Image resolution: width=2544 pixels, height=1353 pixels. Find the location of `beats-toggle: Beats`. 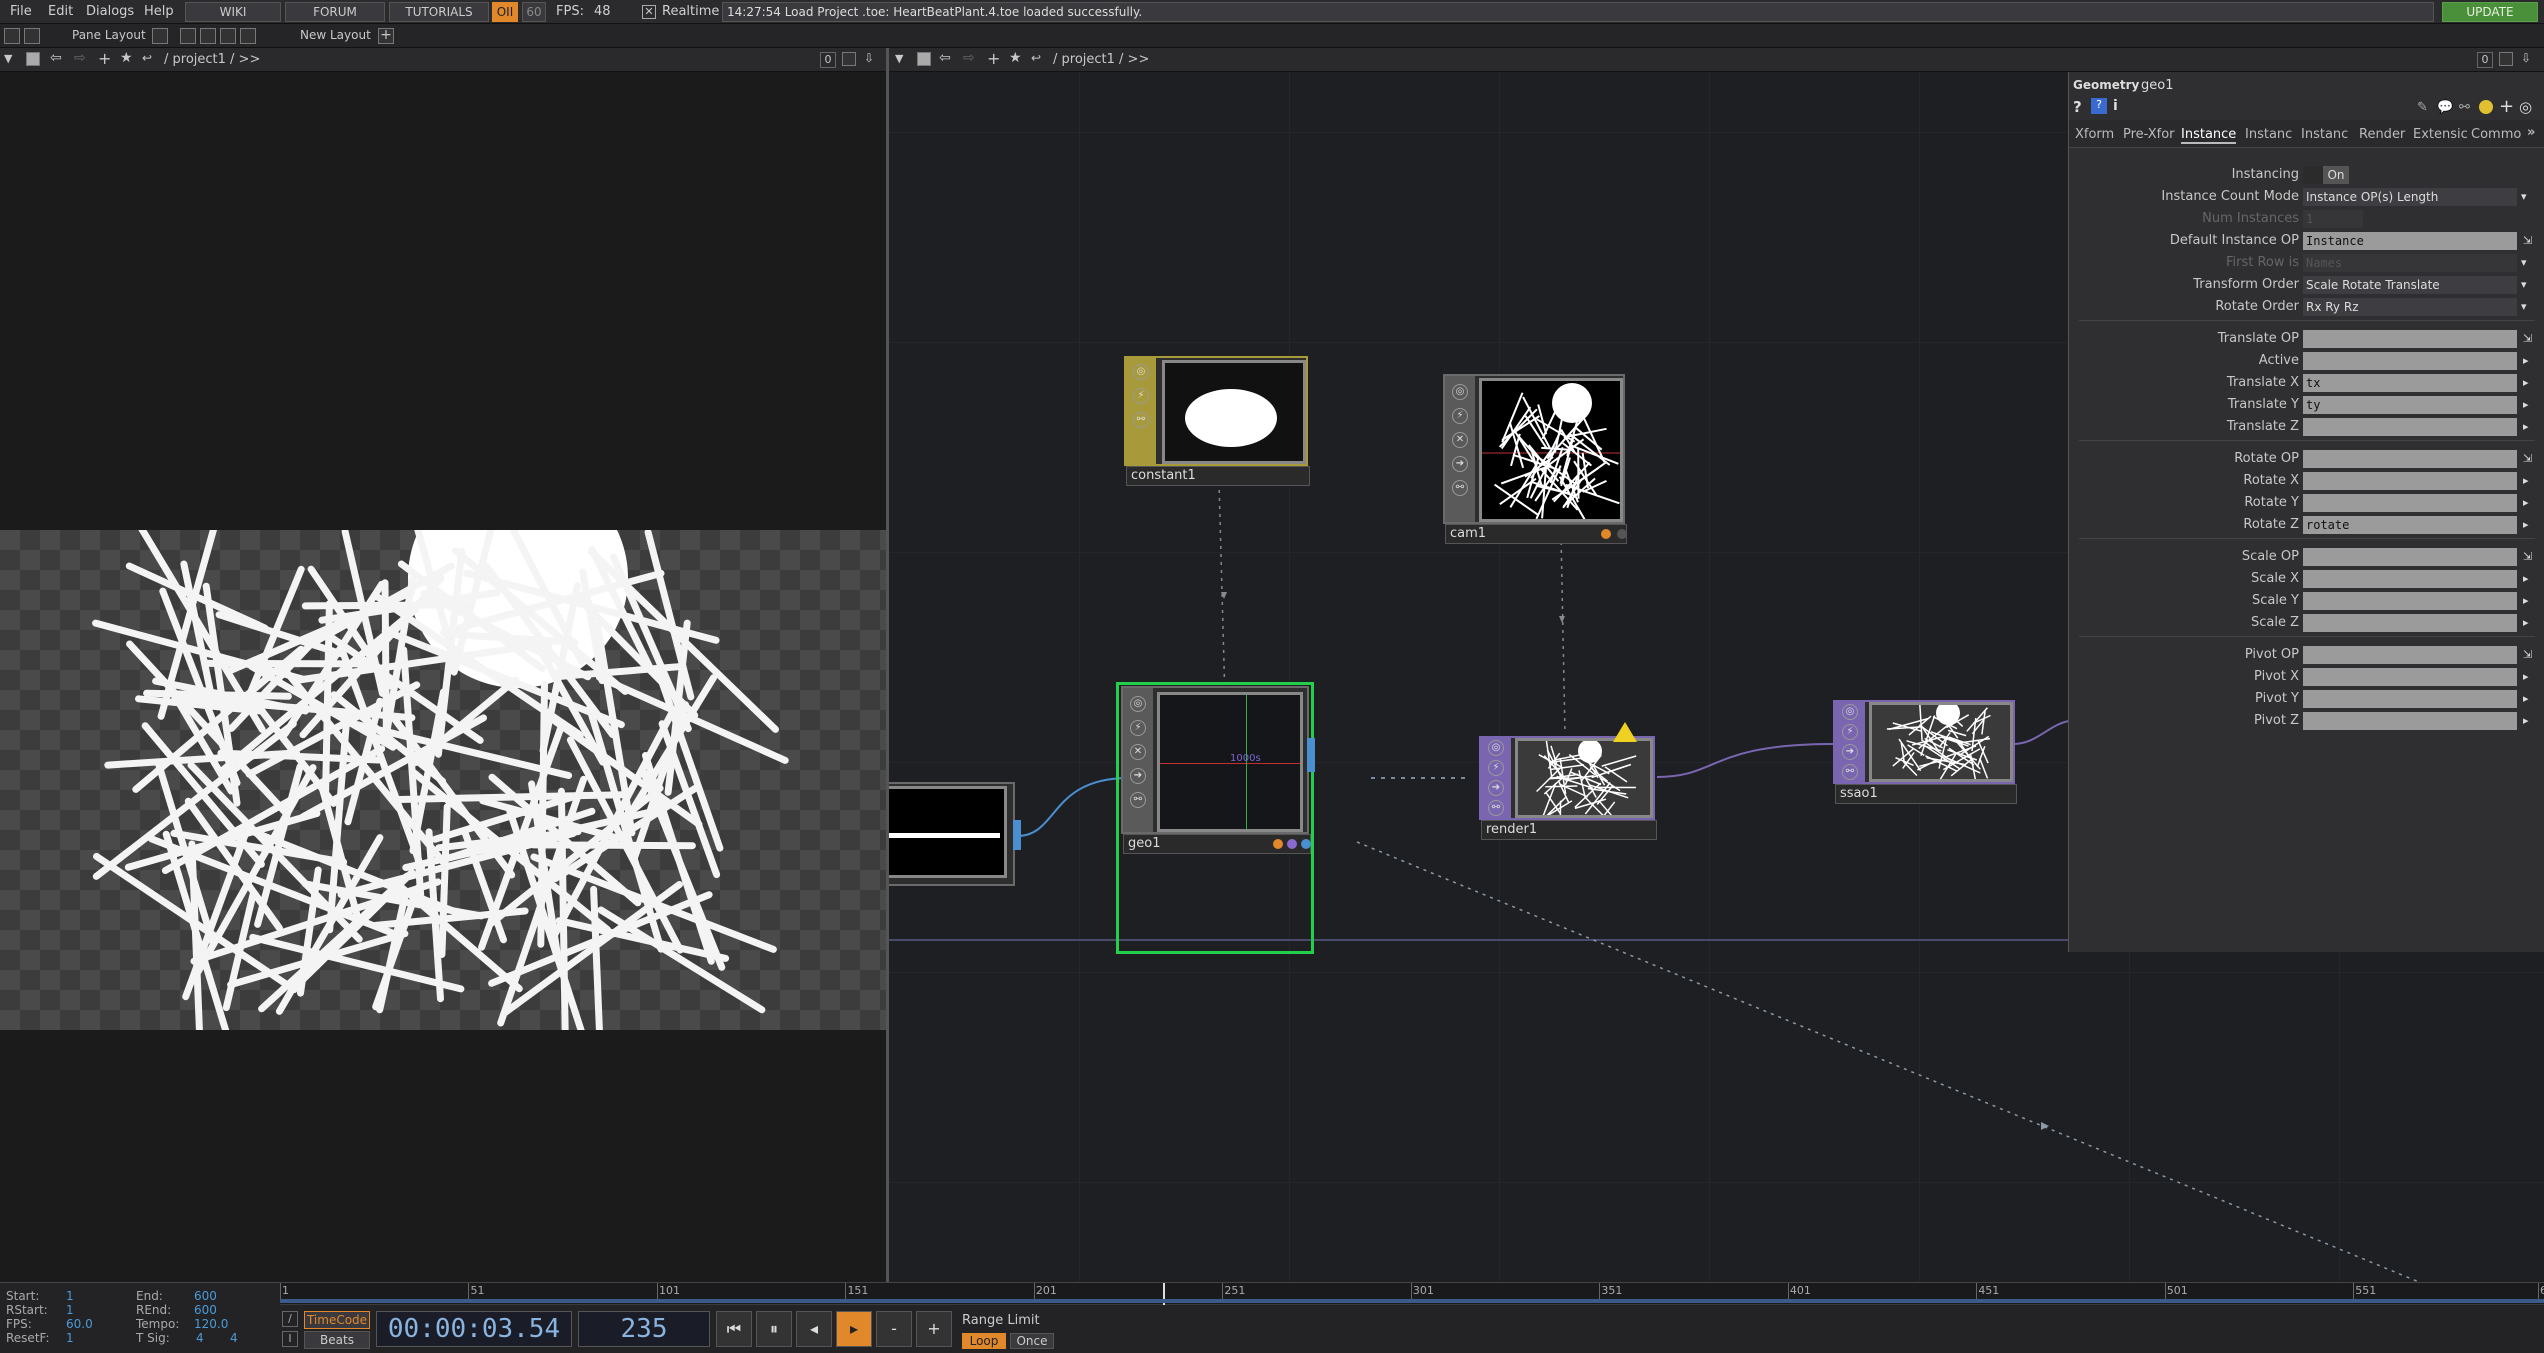

beats-toggle: Beats is located at coordinates (337, 1340).